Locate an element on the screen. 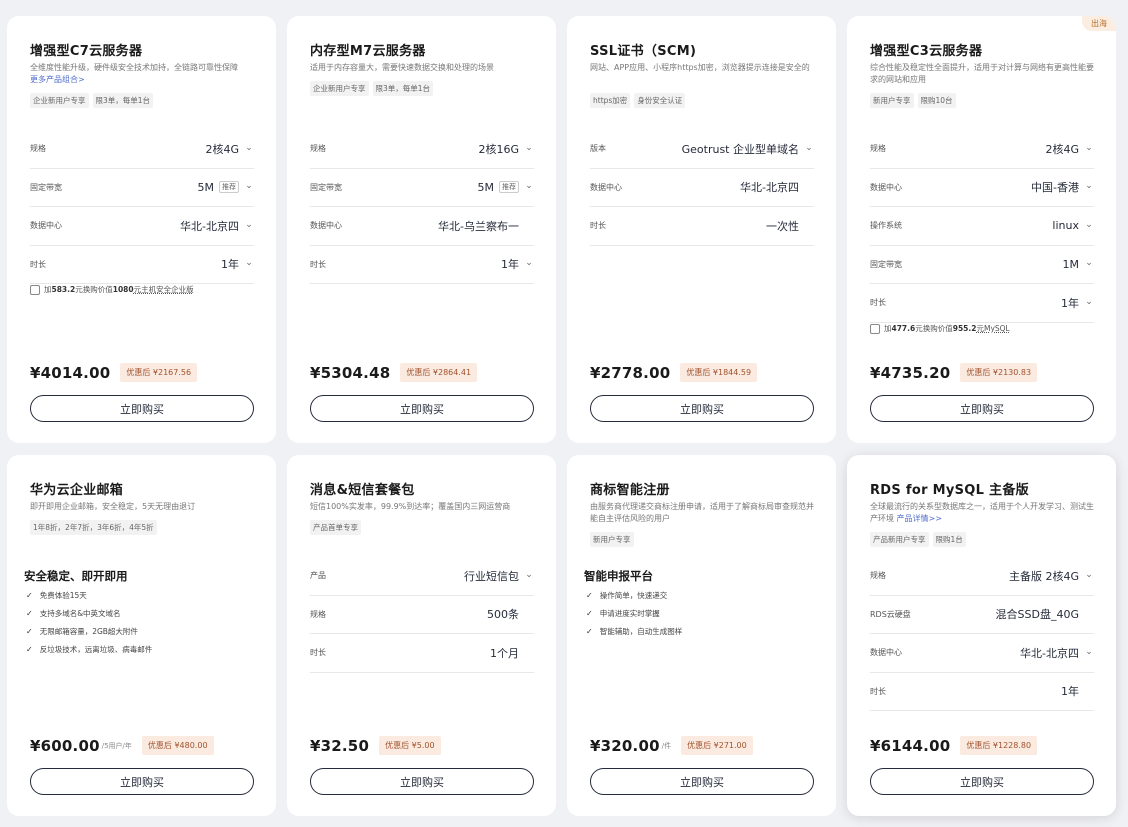  price: ¥4735.20 is located at coordinates (910, 372).